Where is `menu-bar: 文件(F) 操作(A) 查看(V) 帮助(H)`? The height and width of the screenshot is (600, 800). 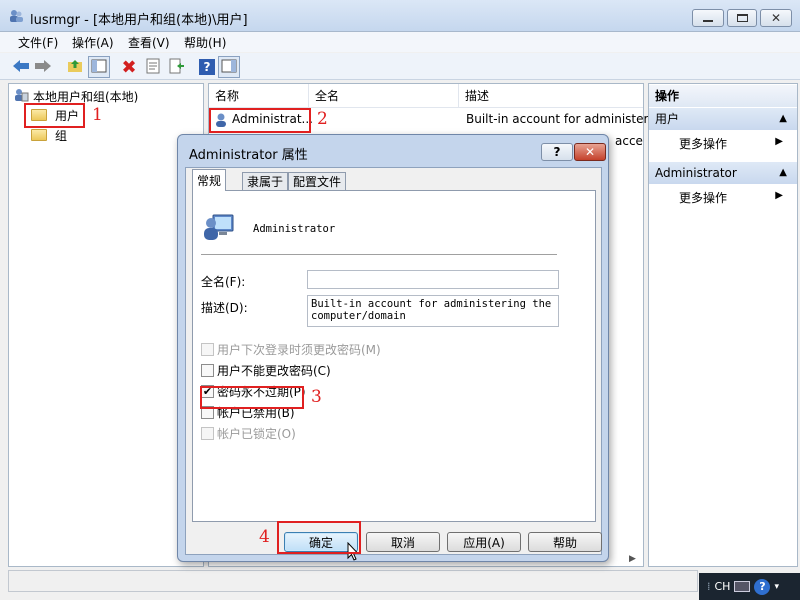 menu-bar: 文件(F) 操作(A) 查看(V) 帮助(H) is located at coordinates (400, 42).